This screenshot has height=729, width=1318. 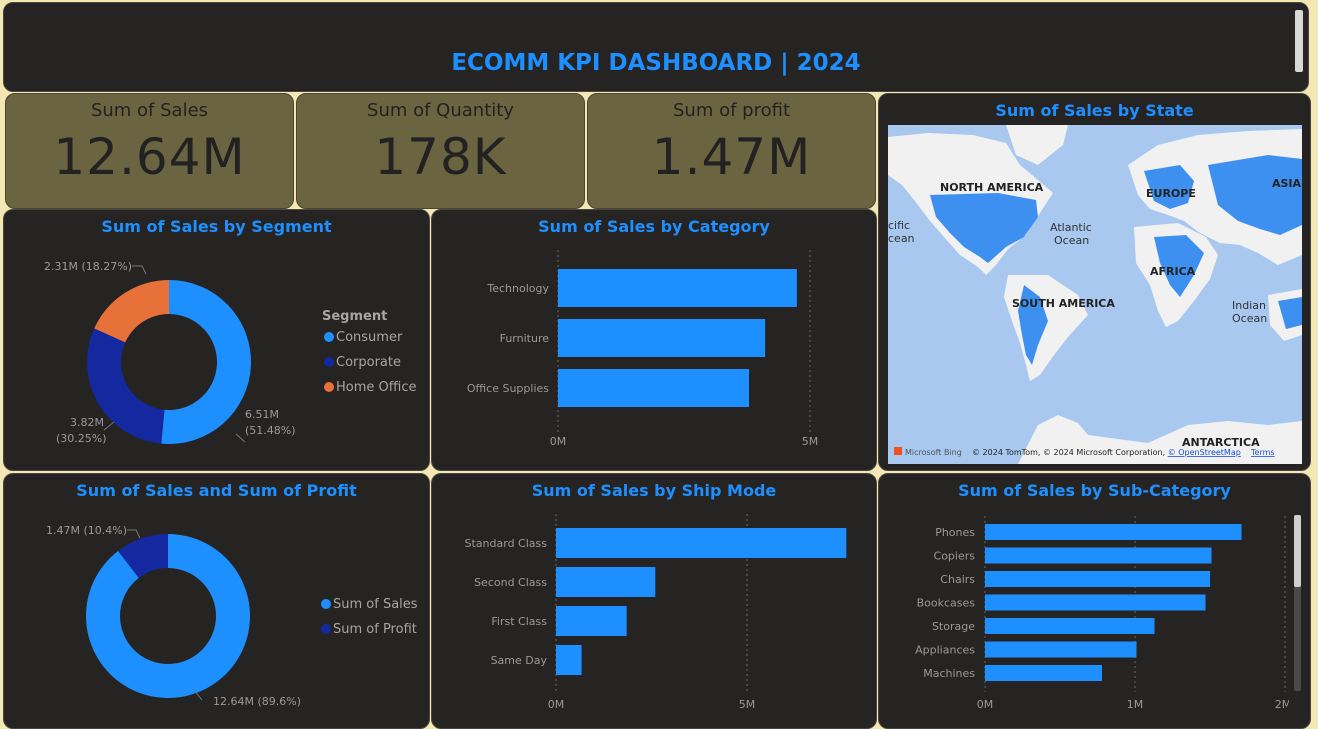 What do you see at coordinates (1262, 452) in the screenshot?
I see `terms-link: Terms` at bounding box center [1262, 452].